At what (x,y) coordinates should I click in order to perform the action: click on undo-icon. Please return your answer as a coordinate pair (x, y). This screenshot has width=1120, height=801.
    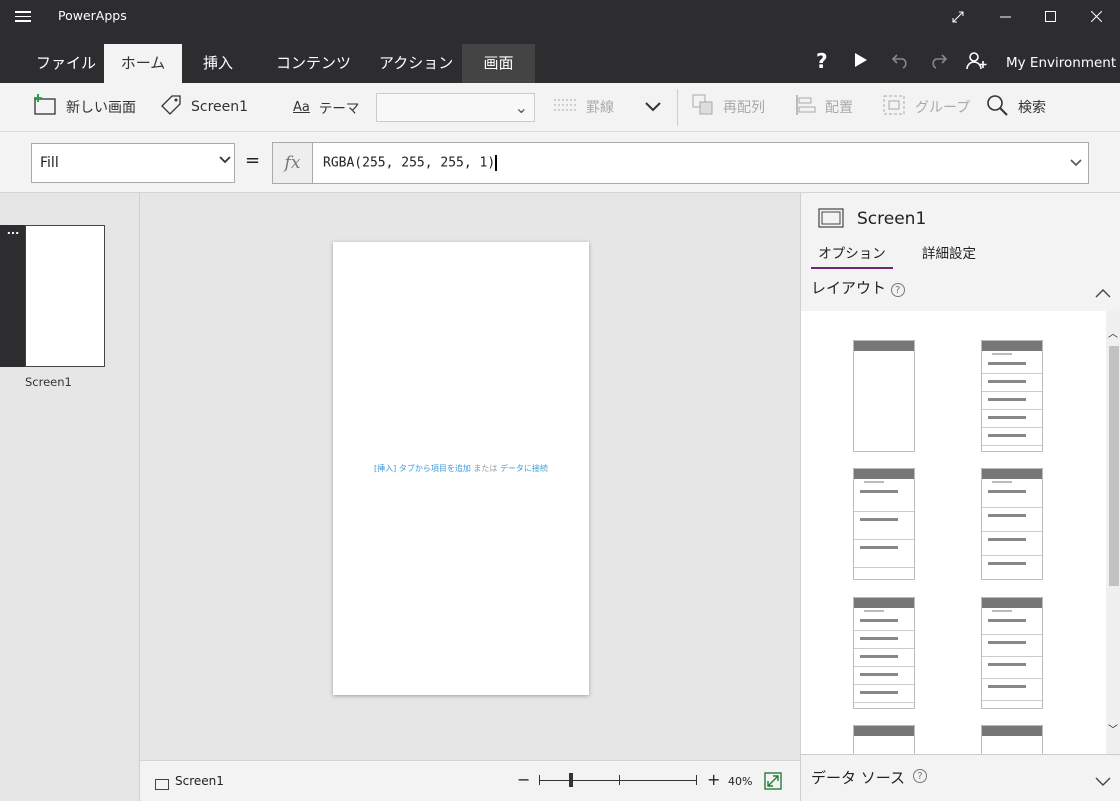
    Looking at the image, I should click on (901, 63).